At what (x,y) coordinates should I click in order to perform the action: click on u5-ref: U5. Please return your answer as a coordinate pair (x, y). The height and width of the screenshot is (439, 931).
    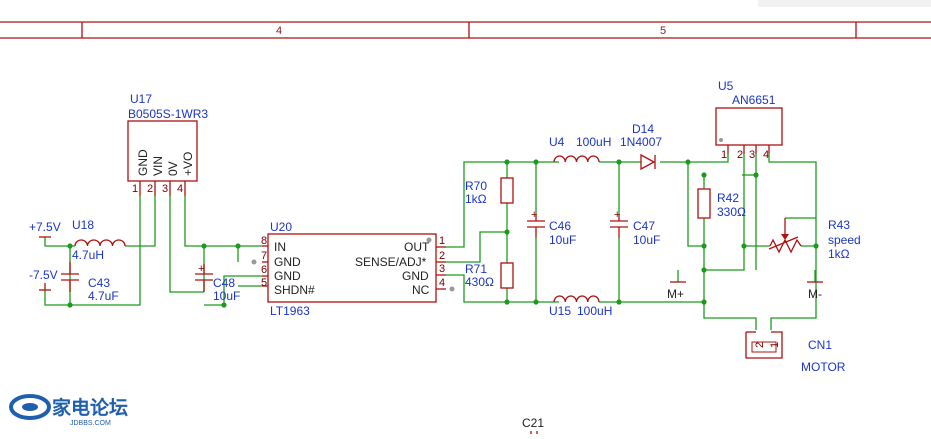
    Looking at the image, I should click on (726, 86).